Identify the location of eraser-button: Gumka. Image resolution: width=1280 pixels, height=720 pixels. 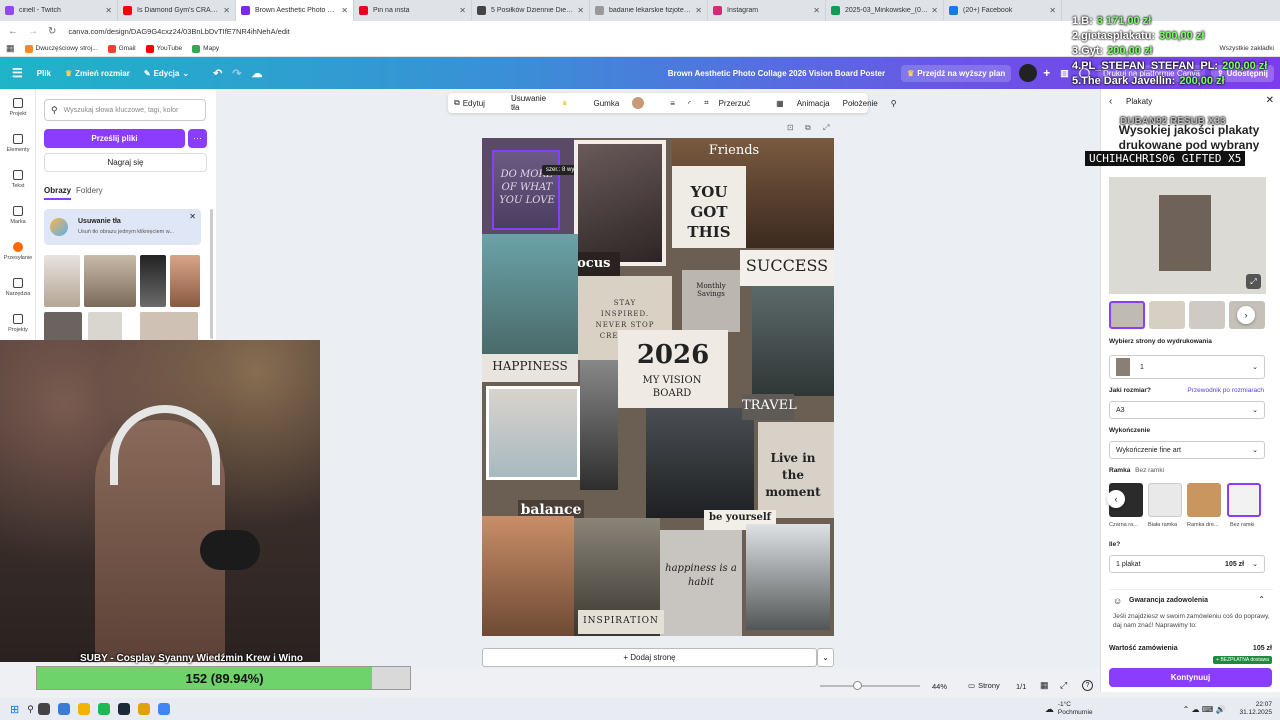
(606, 103).